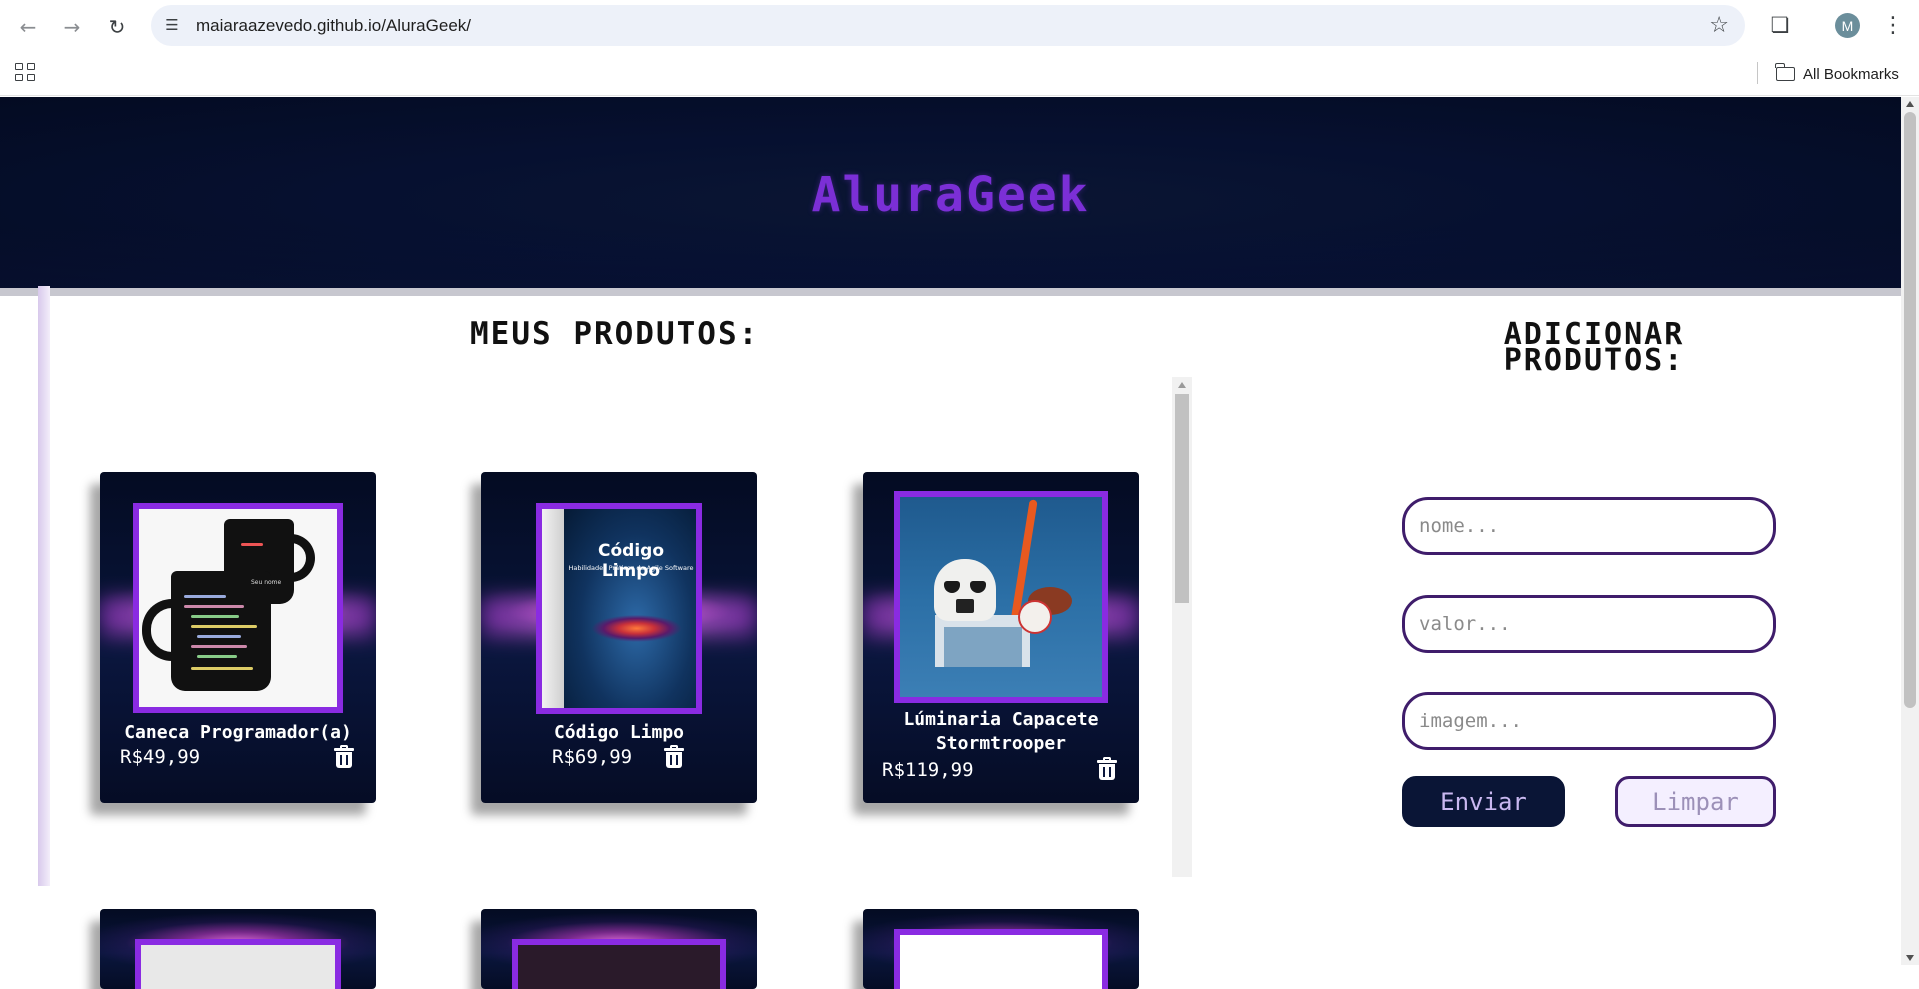  What do you see at coordinates (1182, 498) in the screenshot?
I see `products-scrollbar-thumb` at bounding box center [1182, 498].